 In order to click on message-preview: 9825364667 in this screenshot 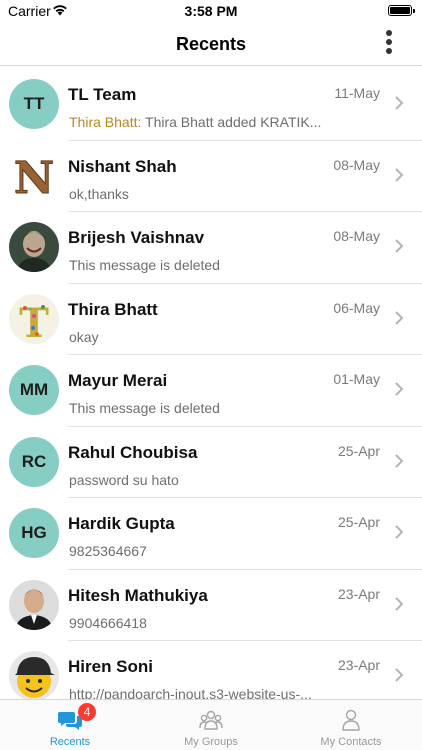, I will do `click(108, 551)`.